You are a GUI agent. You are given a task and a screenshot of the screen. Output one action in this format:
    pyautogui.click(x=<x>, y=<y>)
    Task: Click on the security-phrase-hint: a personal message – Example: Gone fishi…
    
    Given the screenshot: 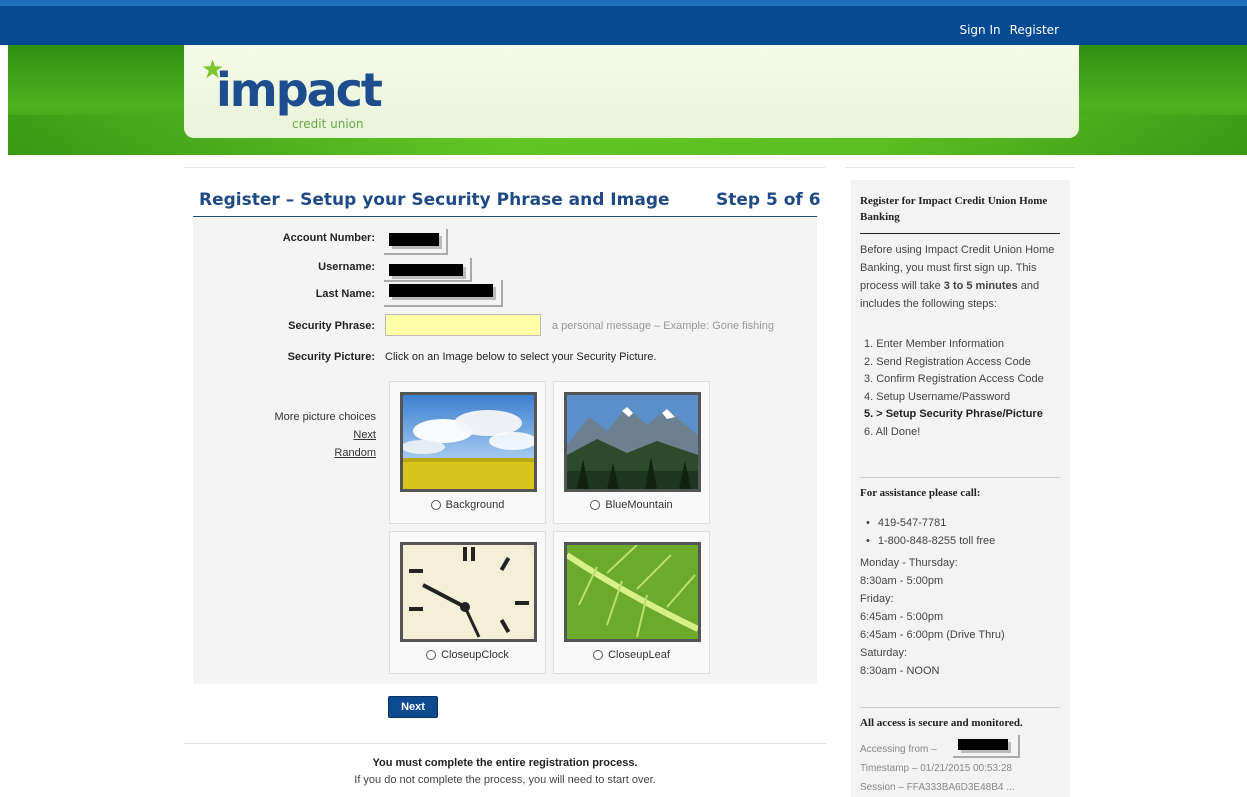 What is the action you would take?
    pyautogui.click(x=663, y=326)
    